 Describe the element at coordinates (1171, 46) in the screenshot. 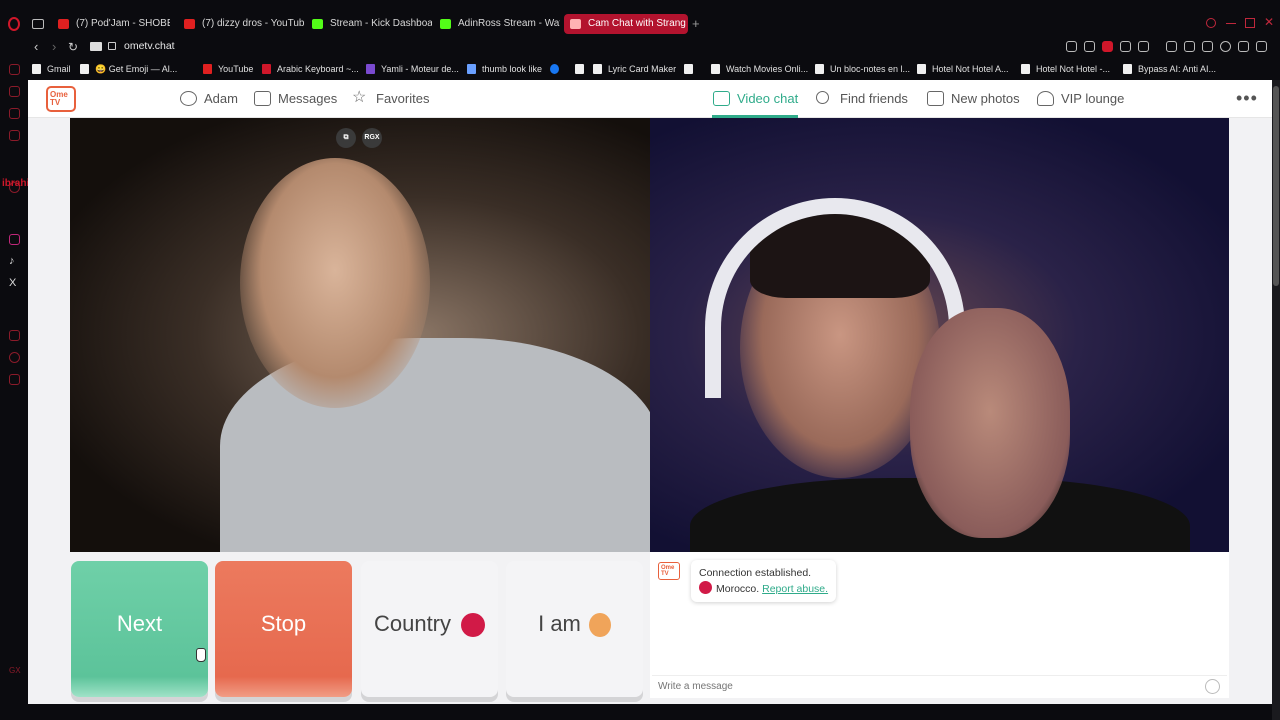

I see `mute-icon` at that location.